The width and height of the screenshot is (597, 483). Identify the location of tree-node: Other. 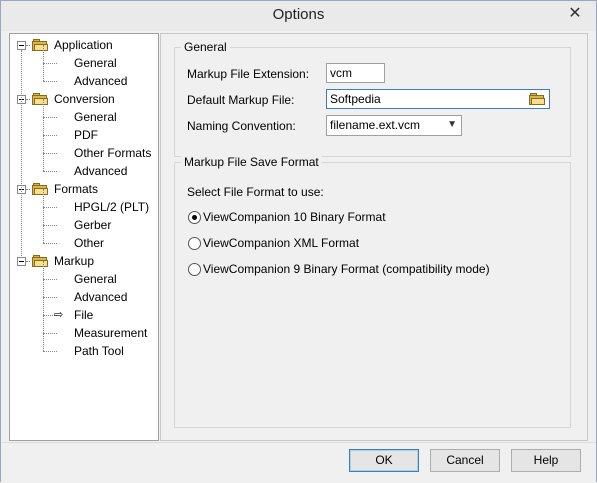
(89, 243).